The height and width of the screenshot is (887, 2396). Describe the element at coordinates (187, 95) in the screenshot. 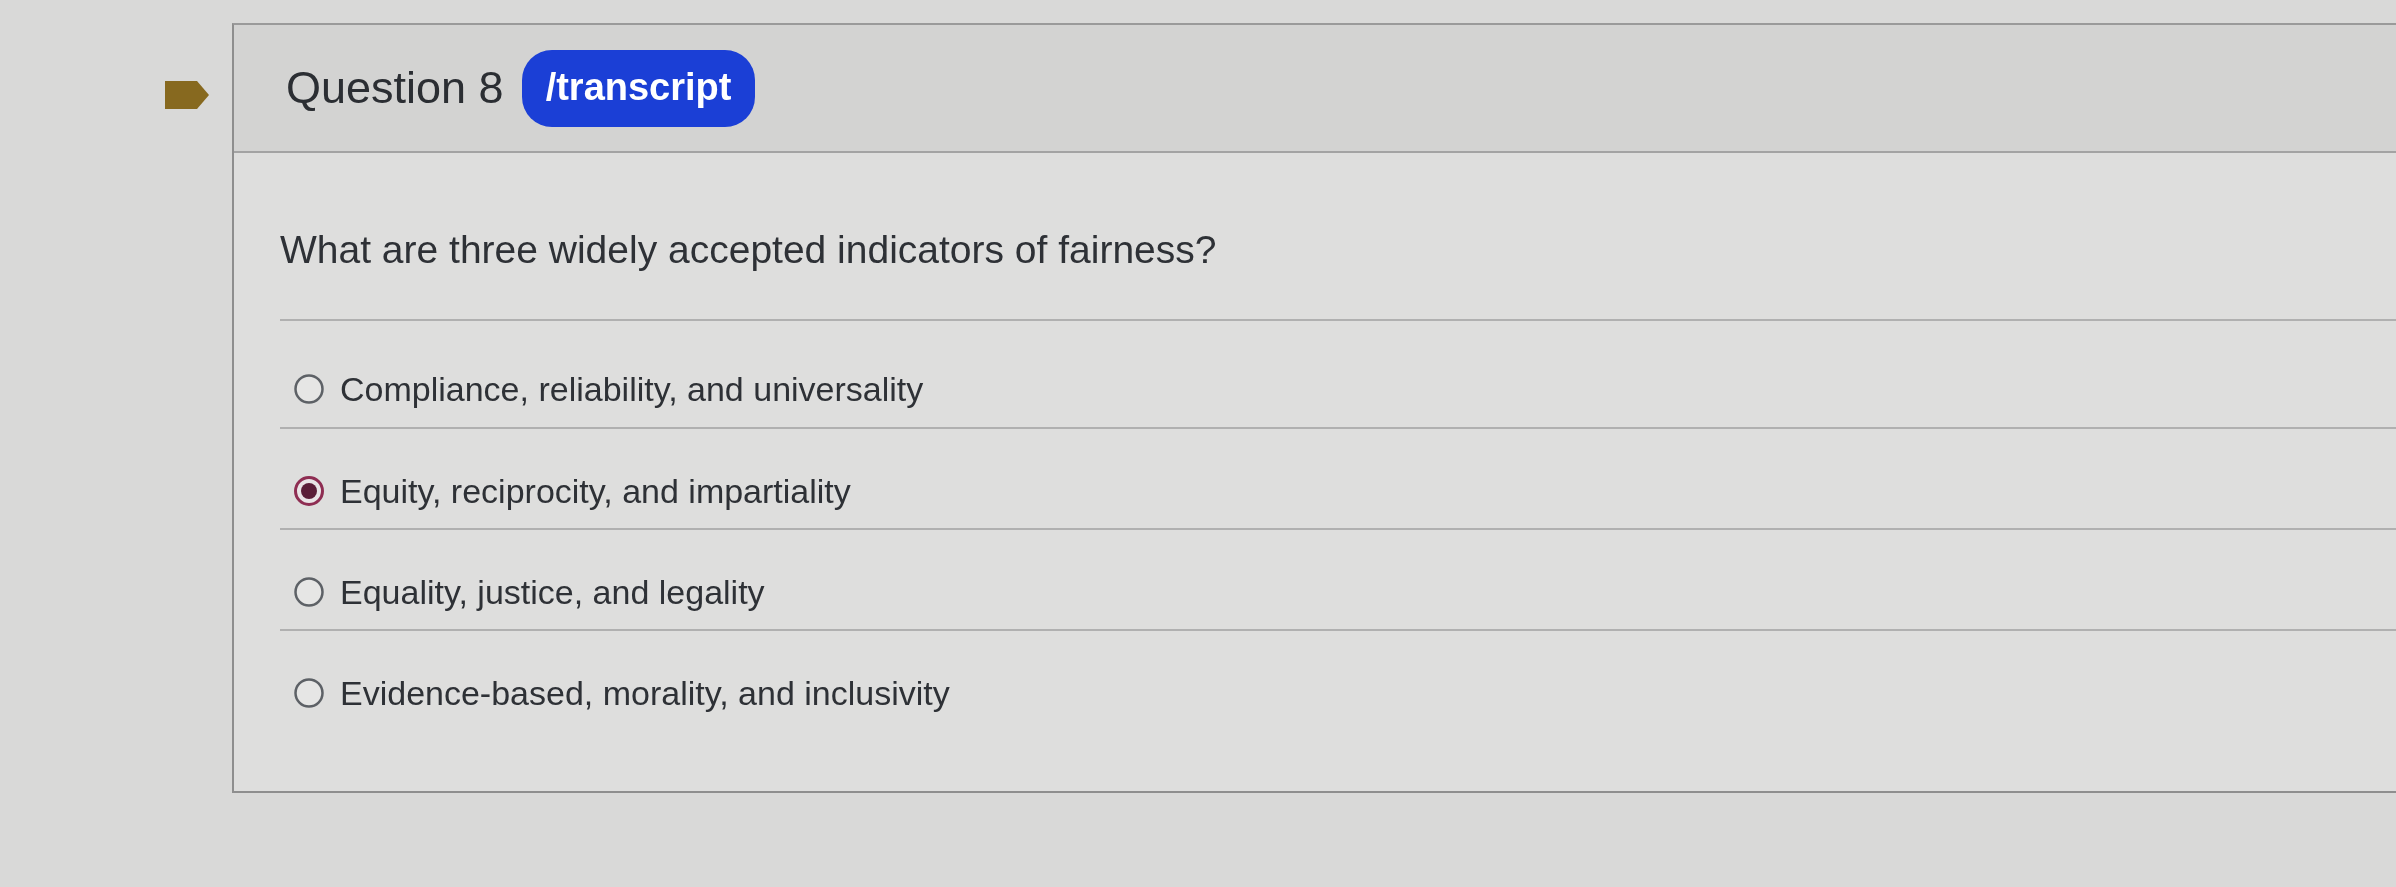

I see `tag-icon` at that location.